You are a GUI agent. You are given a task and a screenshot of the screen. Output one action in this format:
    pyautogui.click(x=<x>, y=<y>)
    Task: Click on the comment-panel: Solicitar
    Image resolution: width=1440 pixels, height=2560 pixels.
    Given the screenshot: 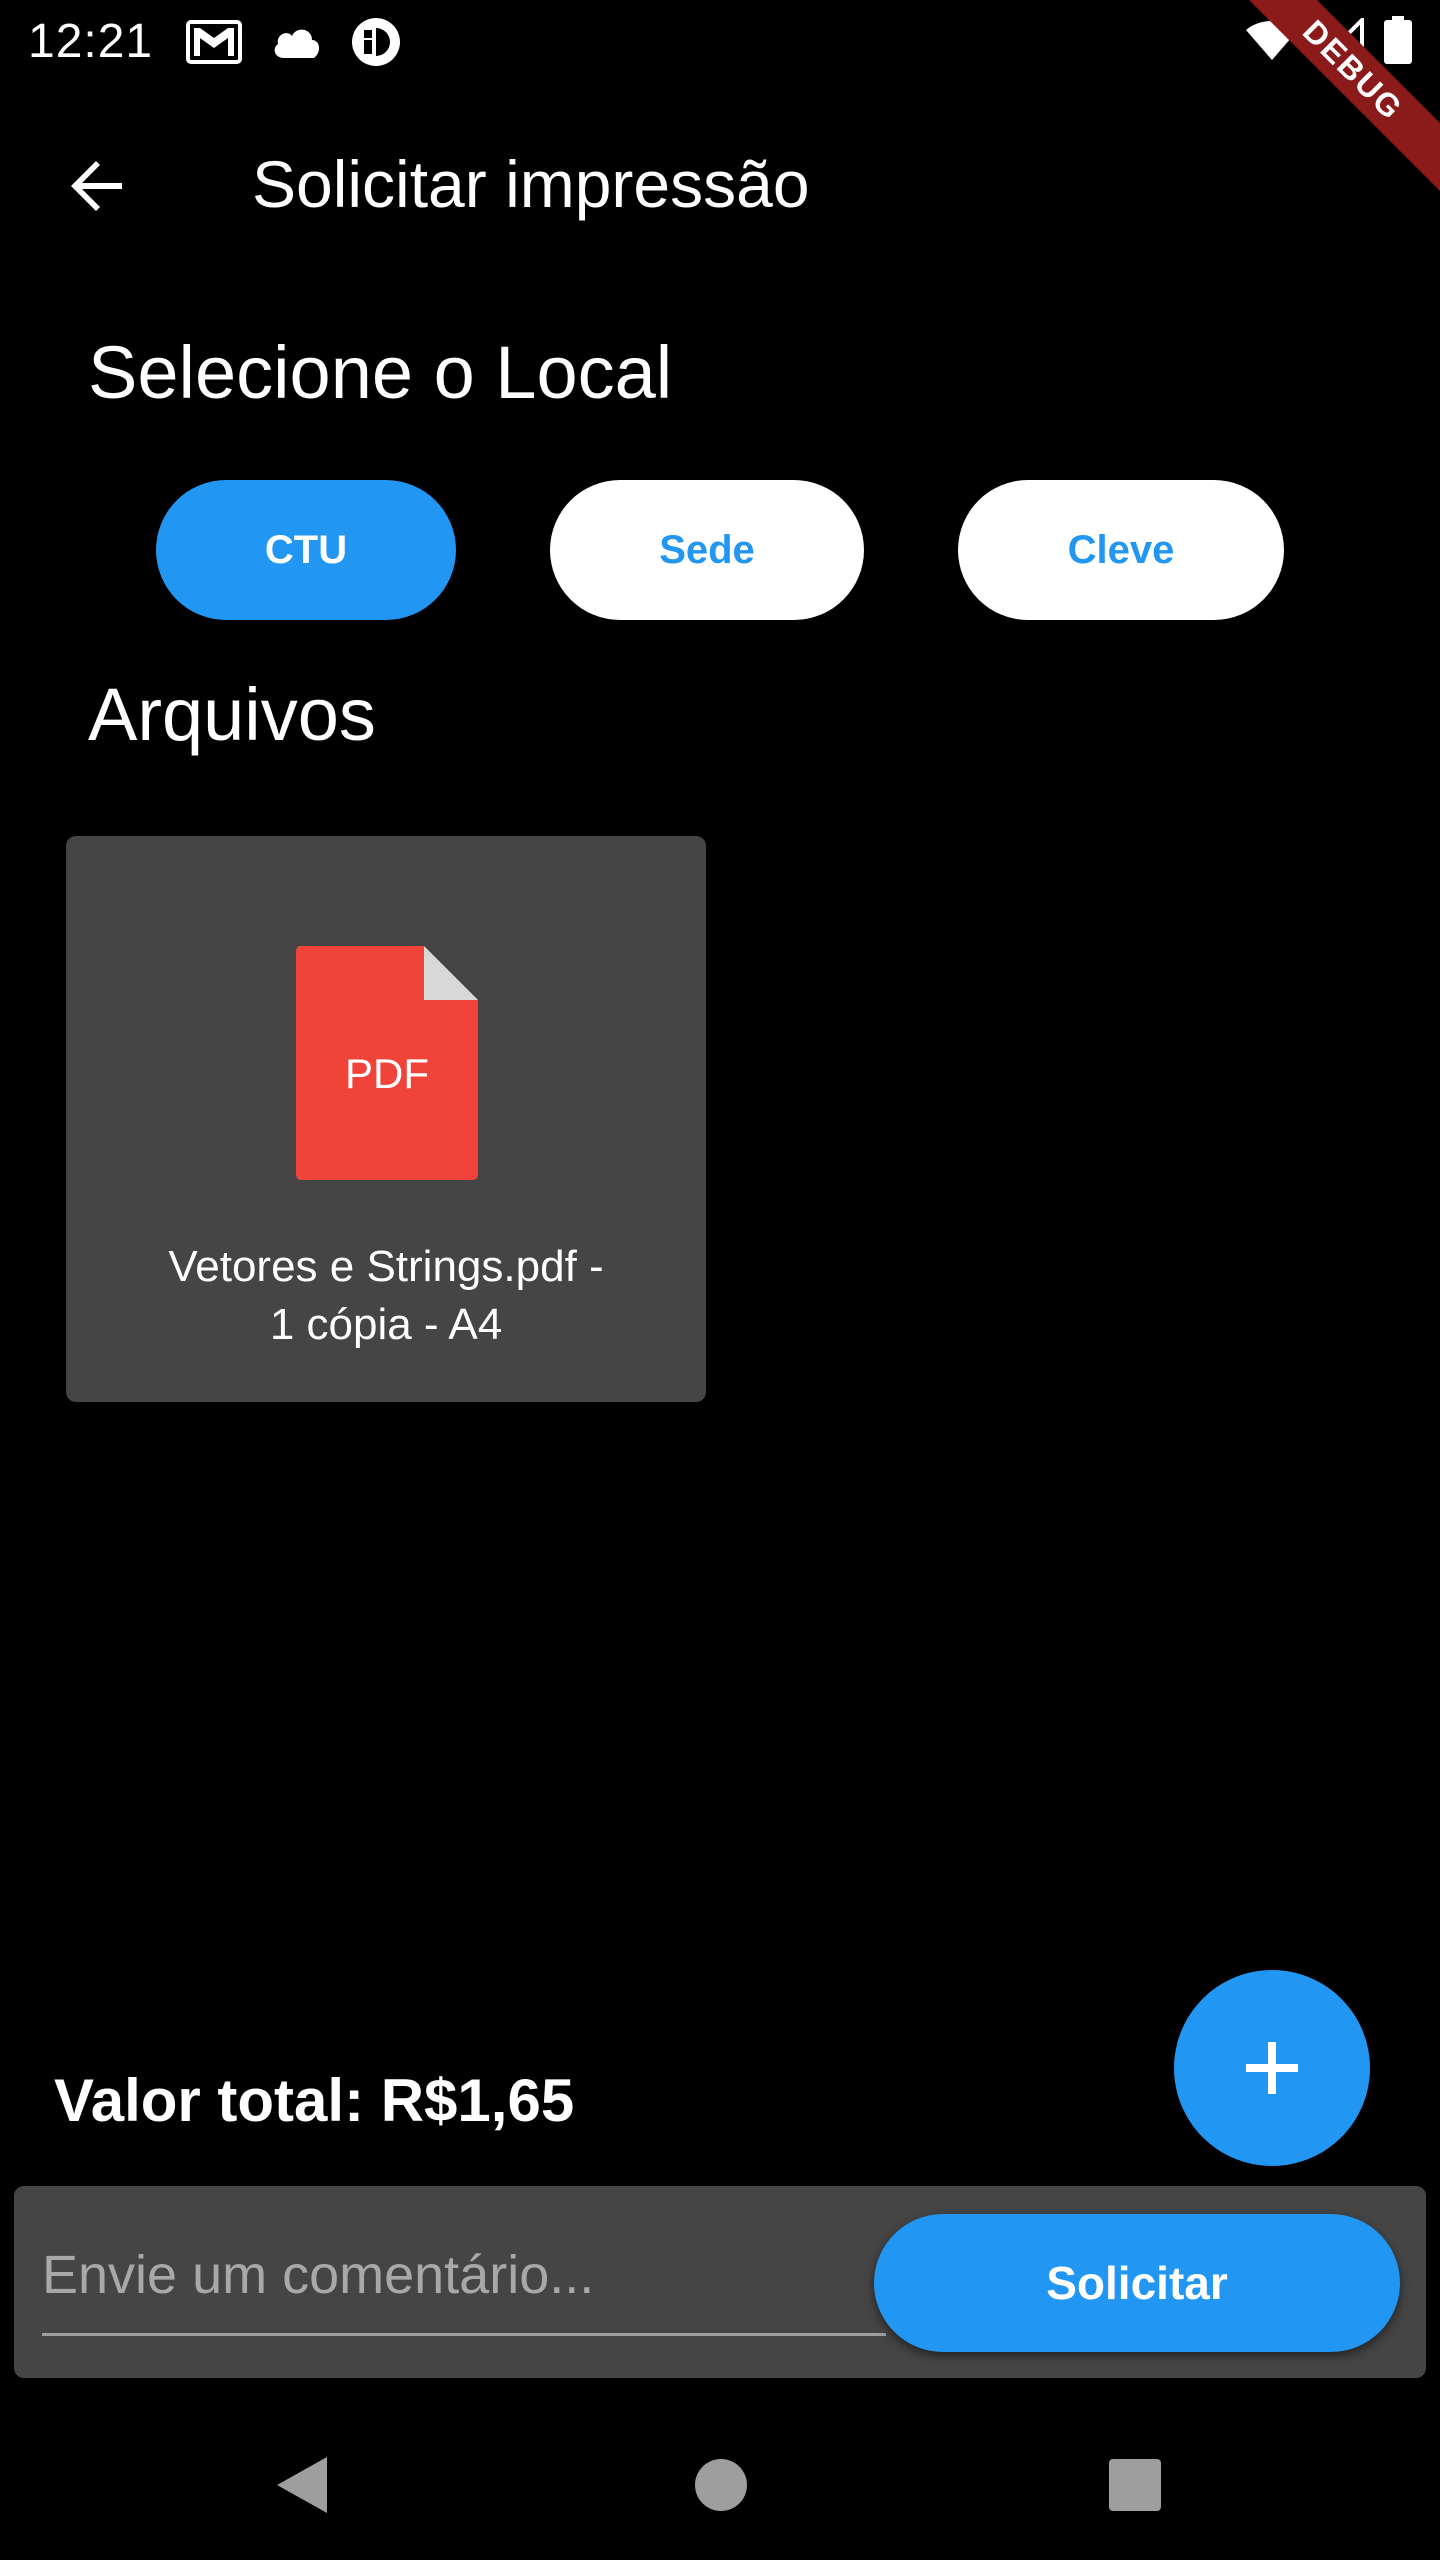 What is the action you would take?
    pyautogui.click(x=720, y=2282)
    